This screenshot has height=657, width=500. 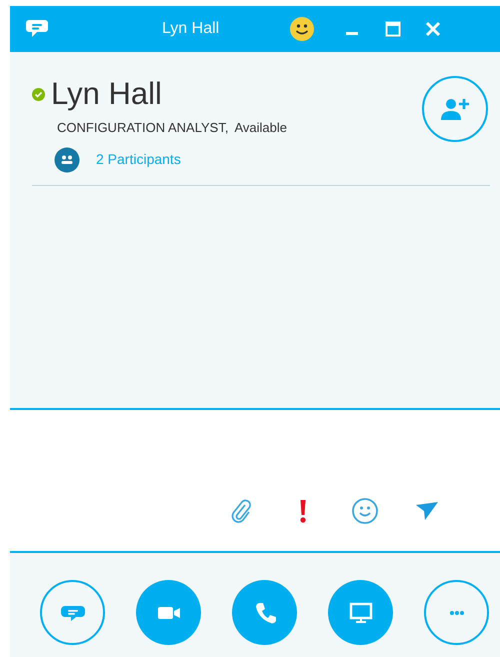 What do you see at coordinates (142, 128) in the screenshot?
I see `job-title: CONFIGURATION ANALYST,` at bounding box center [142, 128].